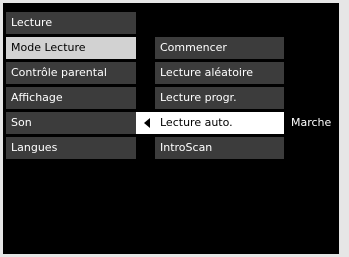 The width and height of the screenshot is (349, 257). What do you see at coordinates (219, 48) in the screenshot?
I see `submenu-item-commencer: Commencer` at bounding box center [219, 48].